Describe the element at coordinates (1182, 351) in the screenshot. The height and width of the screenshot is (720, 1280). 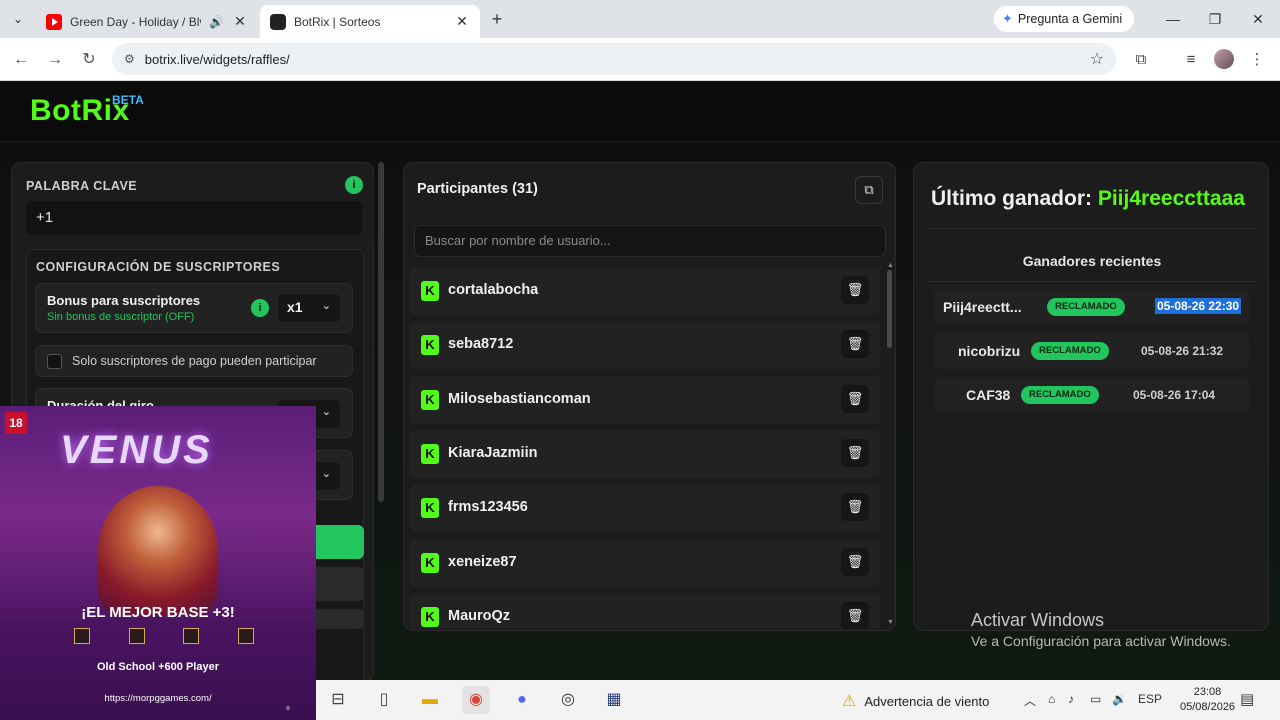
I see `winner-date: 05-08-26 21:32` at that location.